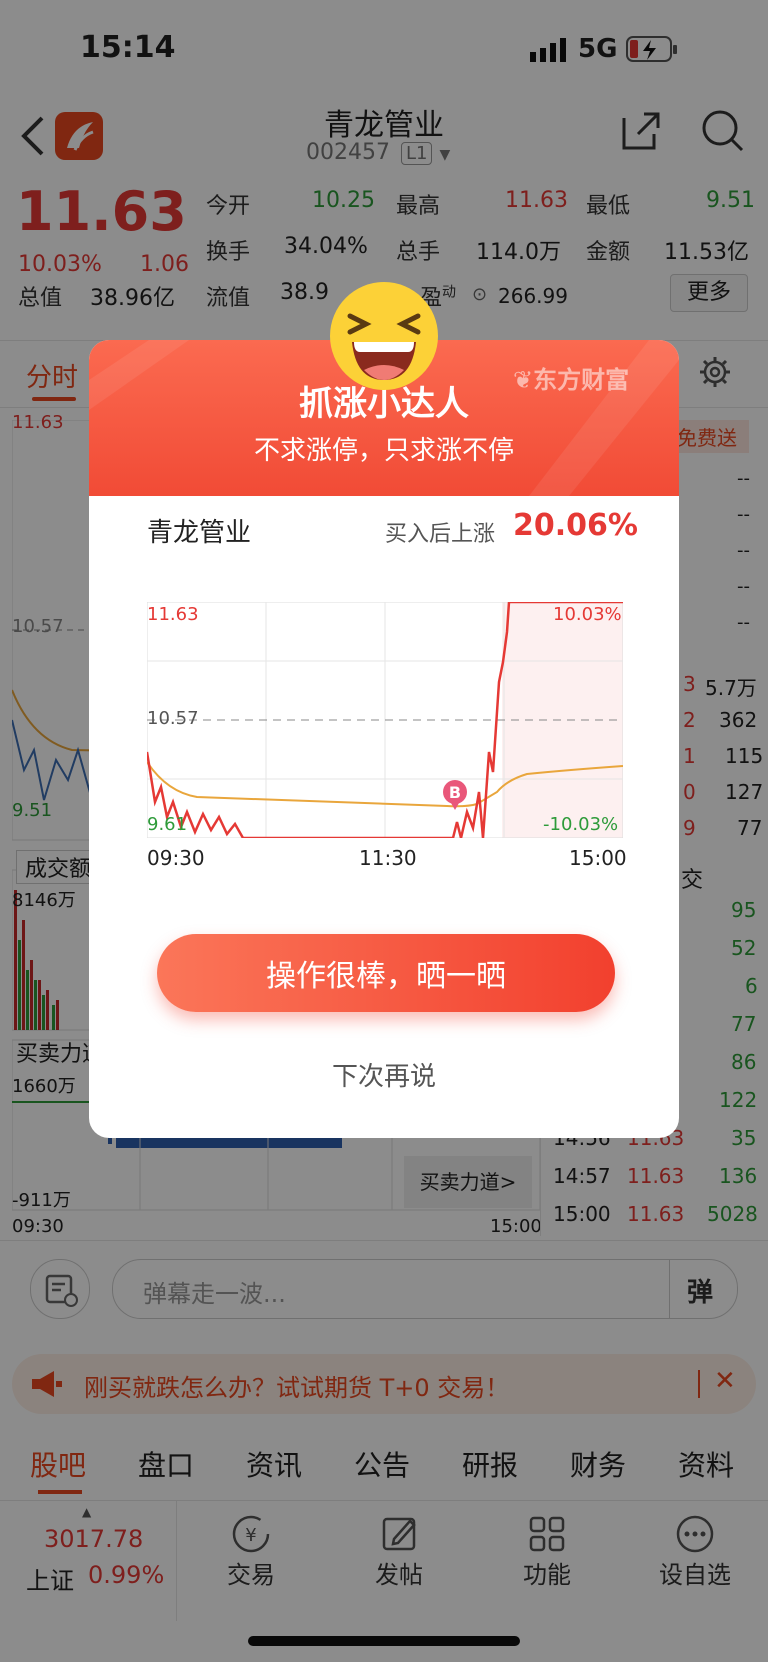  What do you see at coordinates (199, 533) in the screenshot?
I see `modal-stock-name: 青龙管业` at bounding box center [199, 533].